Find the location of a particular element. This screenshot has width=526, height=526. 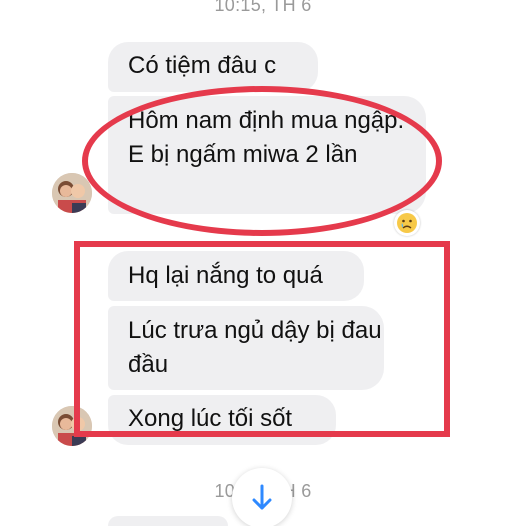

timestamp-top: 10:15, TH 6 is located at coordinates (263, 7).